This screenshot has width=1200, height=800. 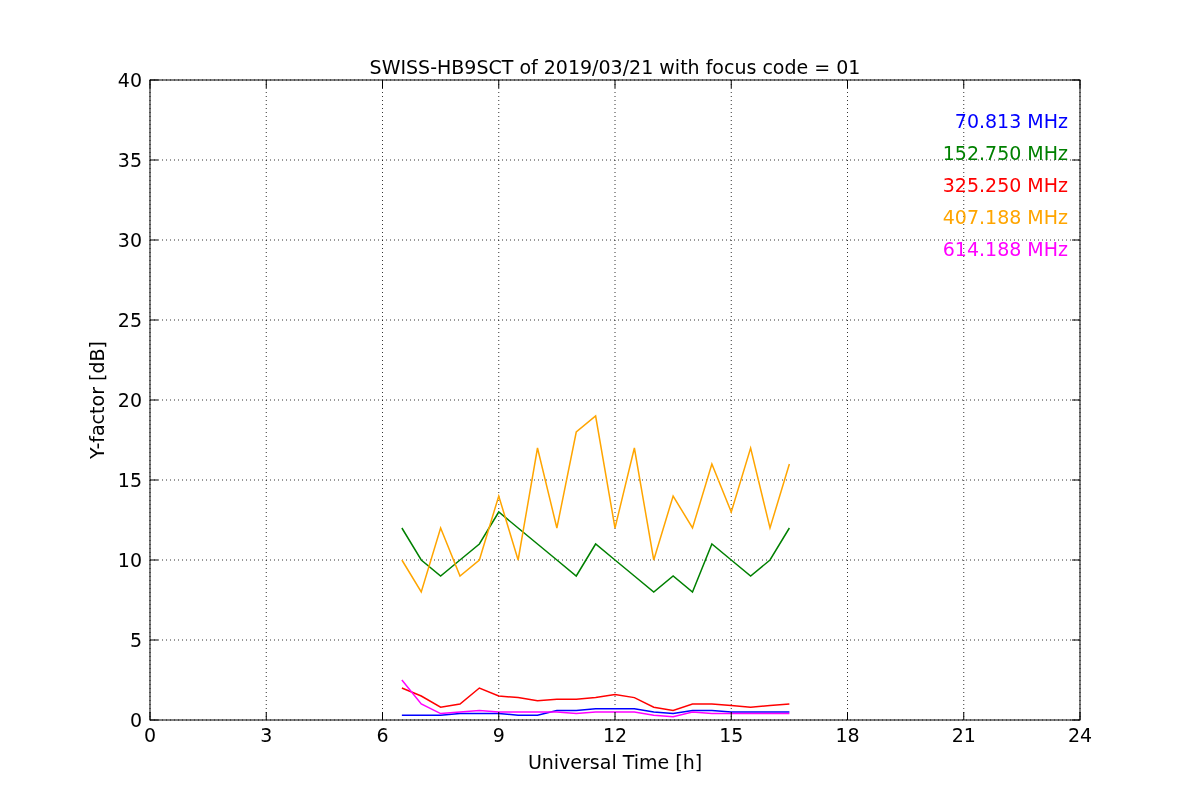 I want to click on x-tick-label: 24, so click(x=1080, y=735).